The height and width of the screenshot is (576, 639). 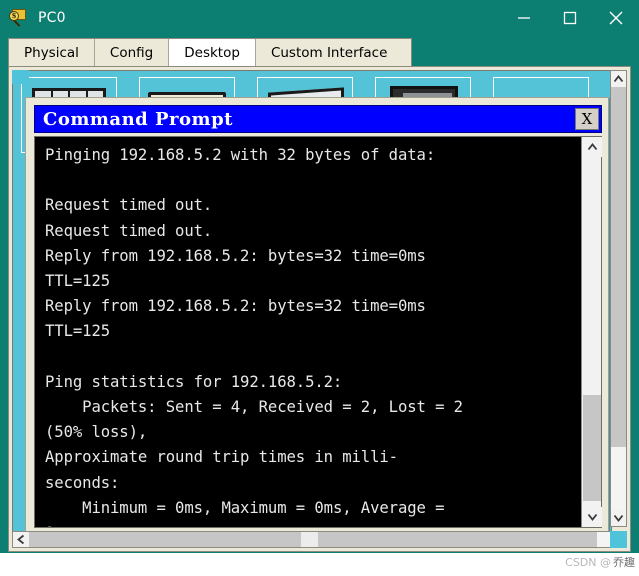 What do you see at coordinates (587, 119) in the screenshot?
I see `command-prompt-close-button: X` at bounding box center [587, 119].